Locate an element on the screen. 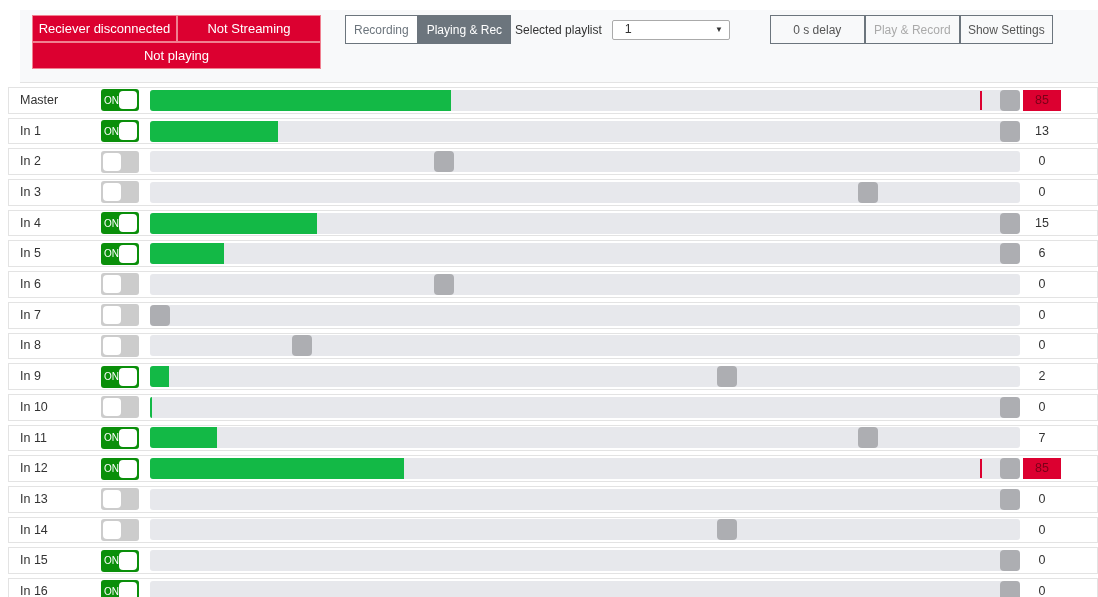  channel-value: 2 is located at coordinates (1042, 377).